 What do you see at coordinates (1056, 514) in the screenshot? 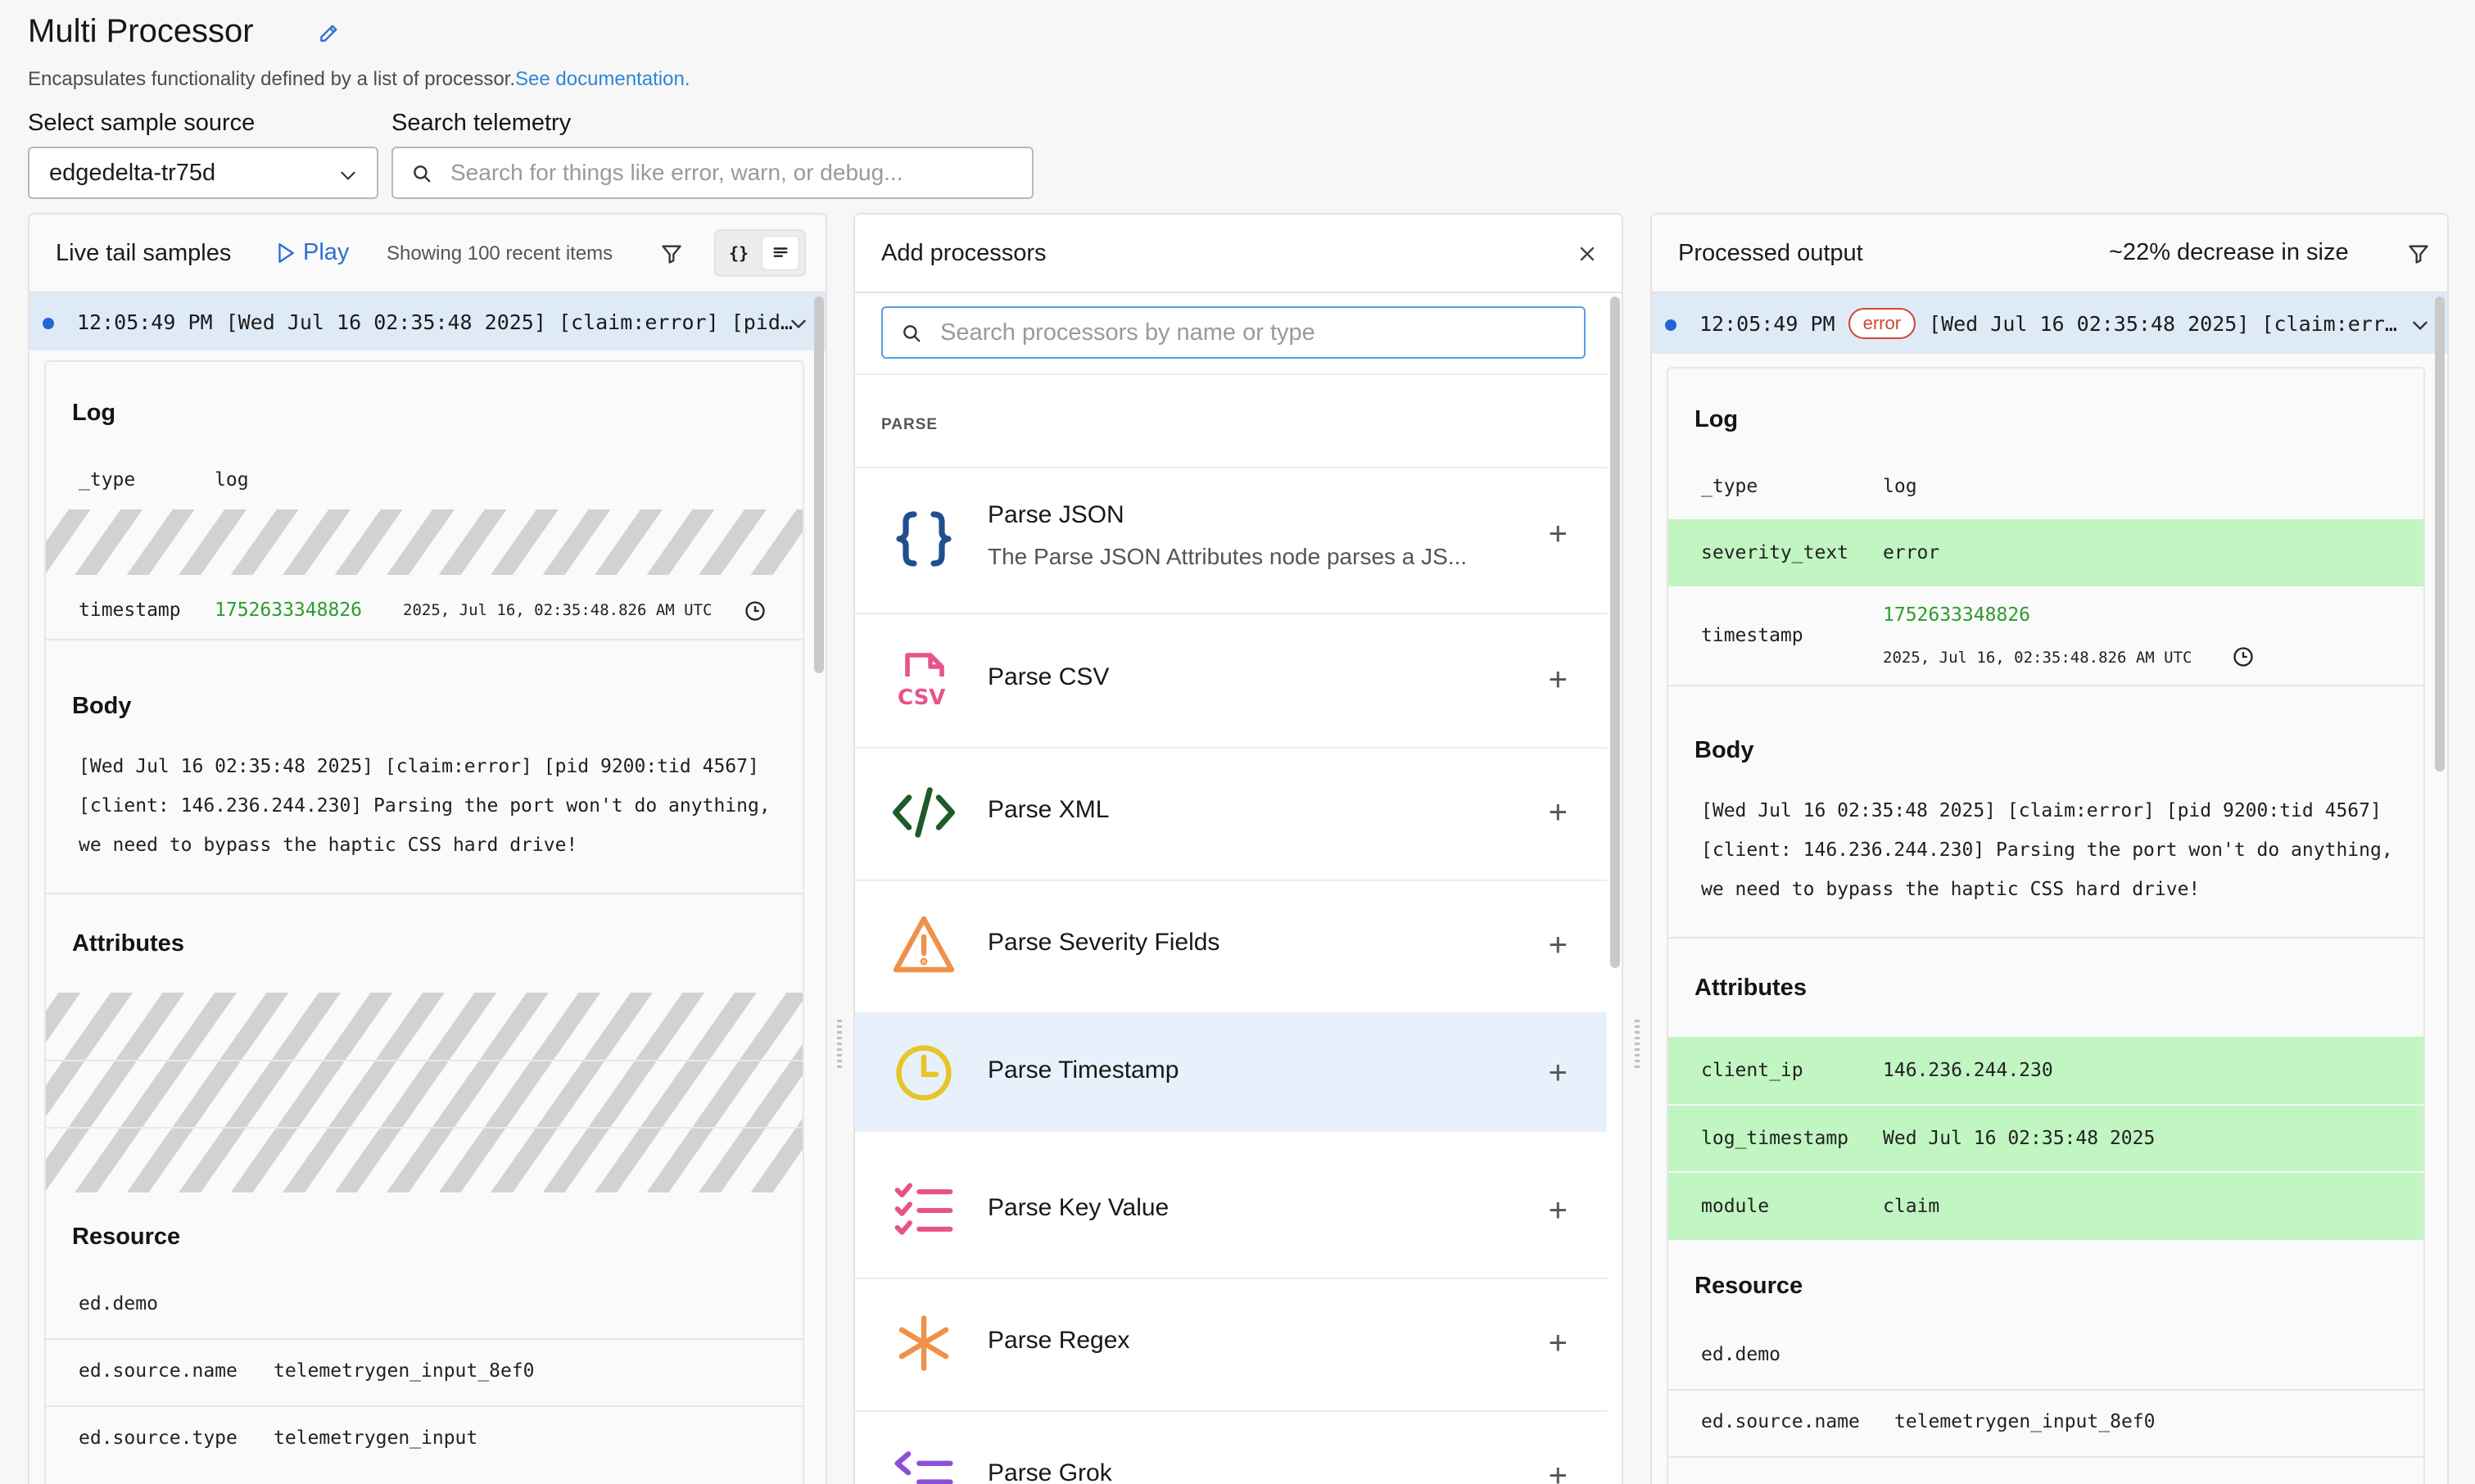
I see `processor-name: Parse JSON` at bounding box center [1056, 514].